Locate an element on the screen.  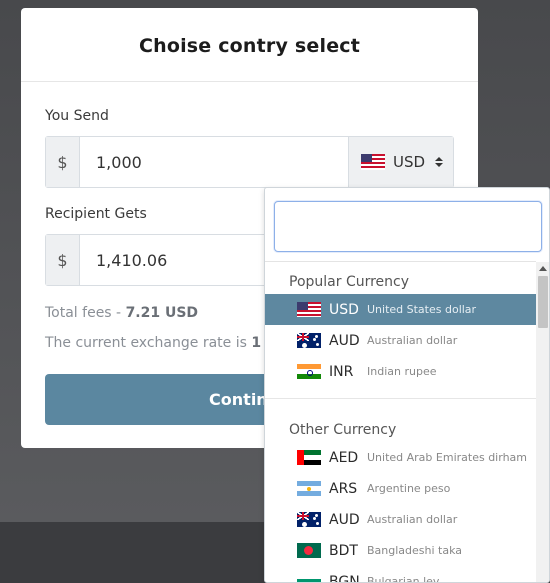
currency-option-inr: INR Indian rupee is located at coordinates (400, 371).